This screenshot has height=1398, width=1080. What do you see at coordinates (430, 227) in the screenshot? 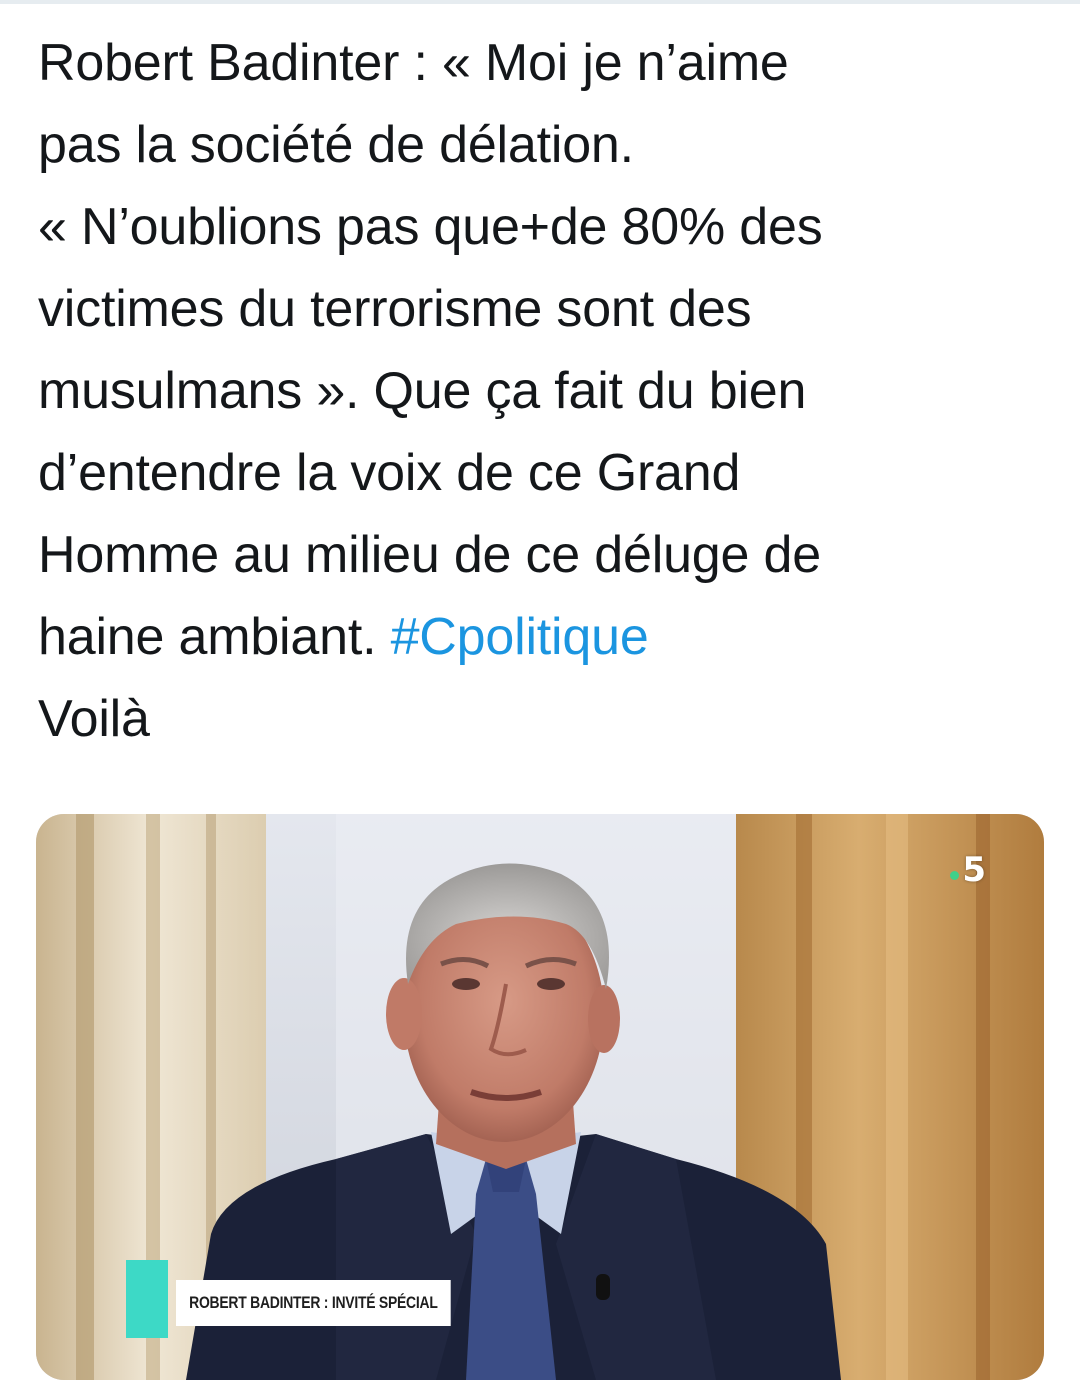
I see `tweet-line: « N’oublions pas que+de 80% des` at bounding box center [430, 227].